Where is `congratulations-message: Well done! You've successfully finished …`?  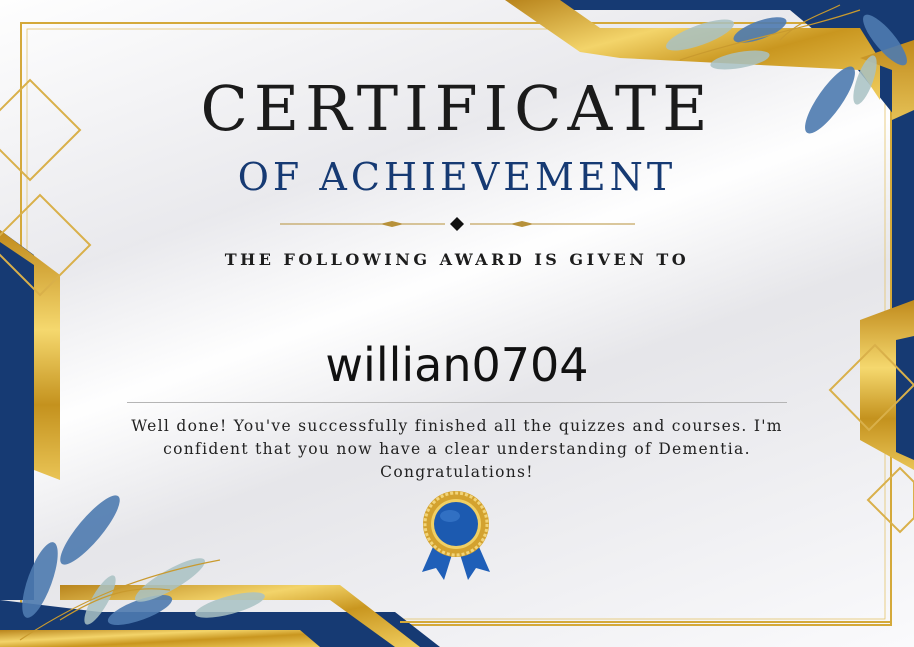
congratulations-message: Well done! You've successfully finished … is located at coordinates (457, 449).